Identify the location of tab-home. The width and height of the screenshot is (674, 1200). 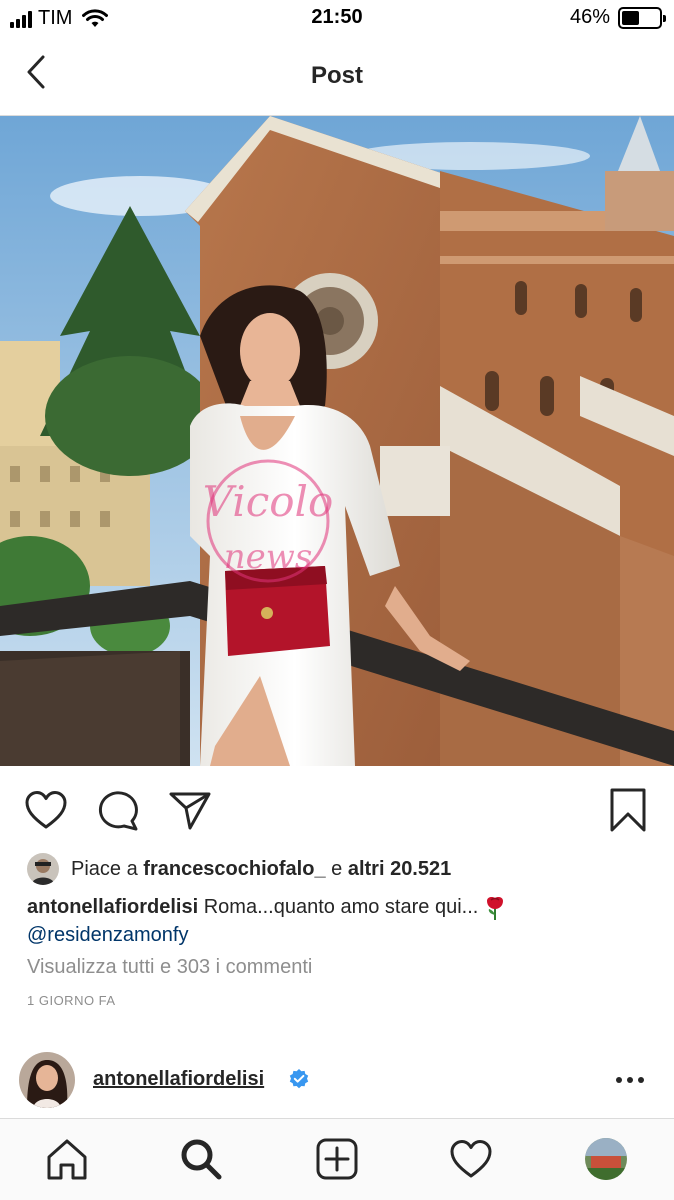
(67, 1159).